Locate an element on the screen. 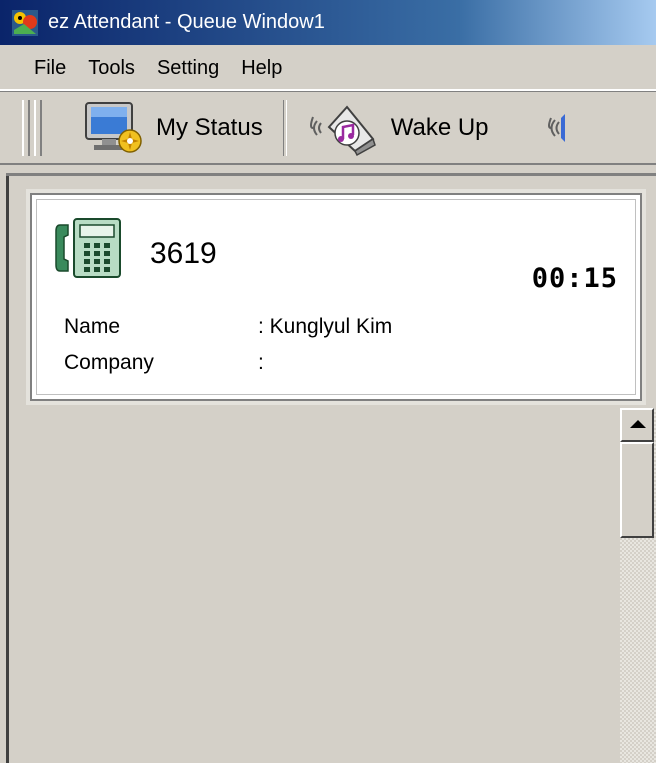  toolbar-separator is located at coordinates (284, 127).